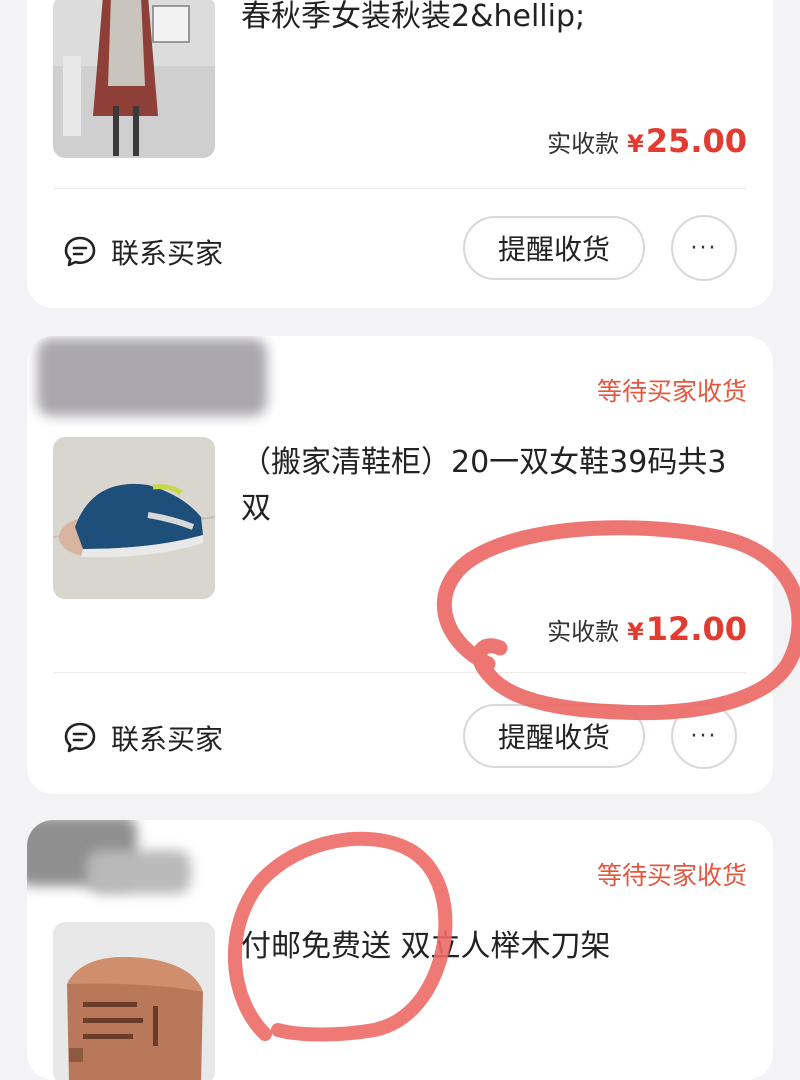 The image size is (800, 1080). Describe the element at coordinates (496, 20) in the screenshot. I see `product-title: 春秋季女装秋装2&hellip;` at that location.